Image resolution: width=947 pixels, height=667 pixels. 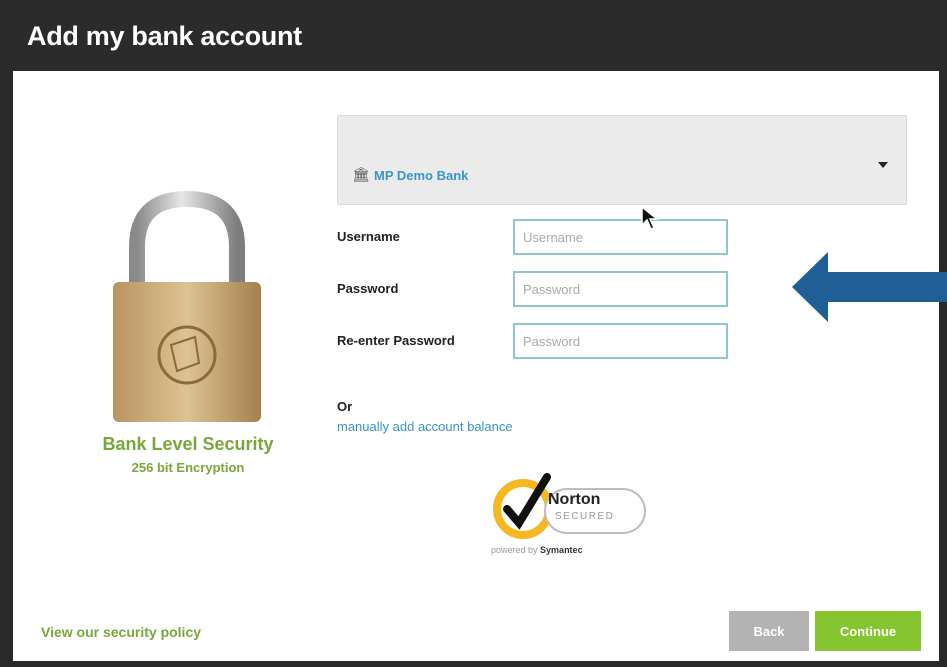 I want to click on powered-by-text: powered by Symantec, so click(x=537, y=550).